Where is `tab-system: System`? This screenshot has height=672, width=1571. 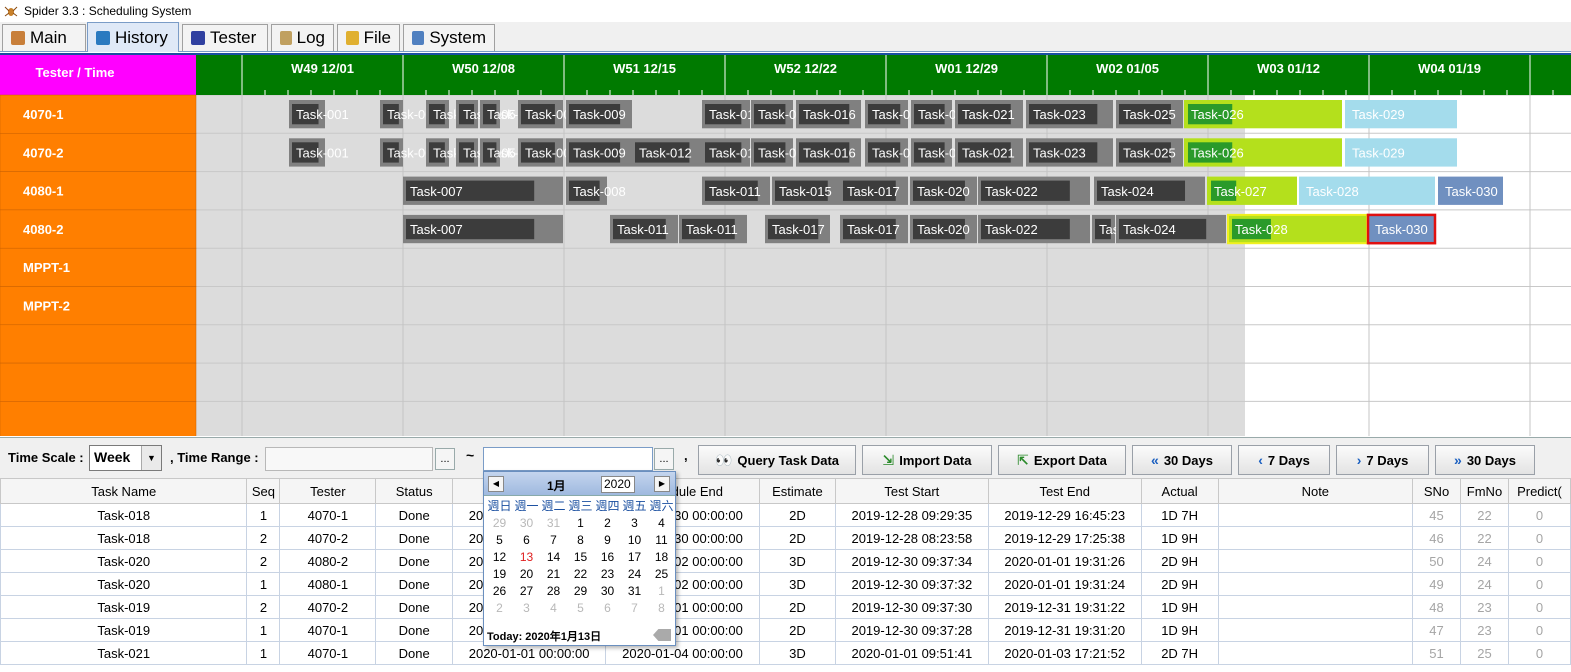 tab-system: System is located at coordinates (449, 37).